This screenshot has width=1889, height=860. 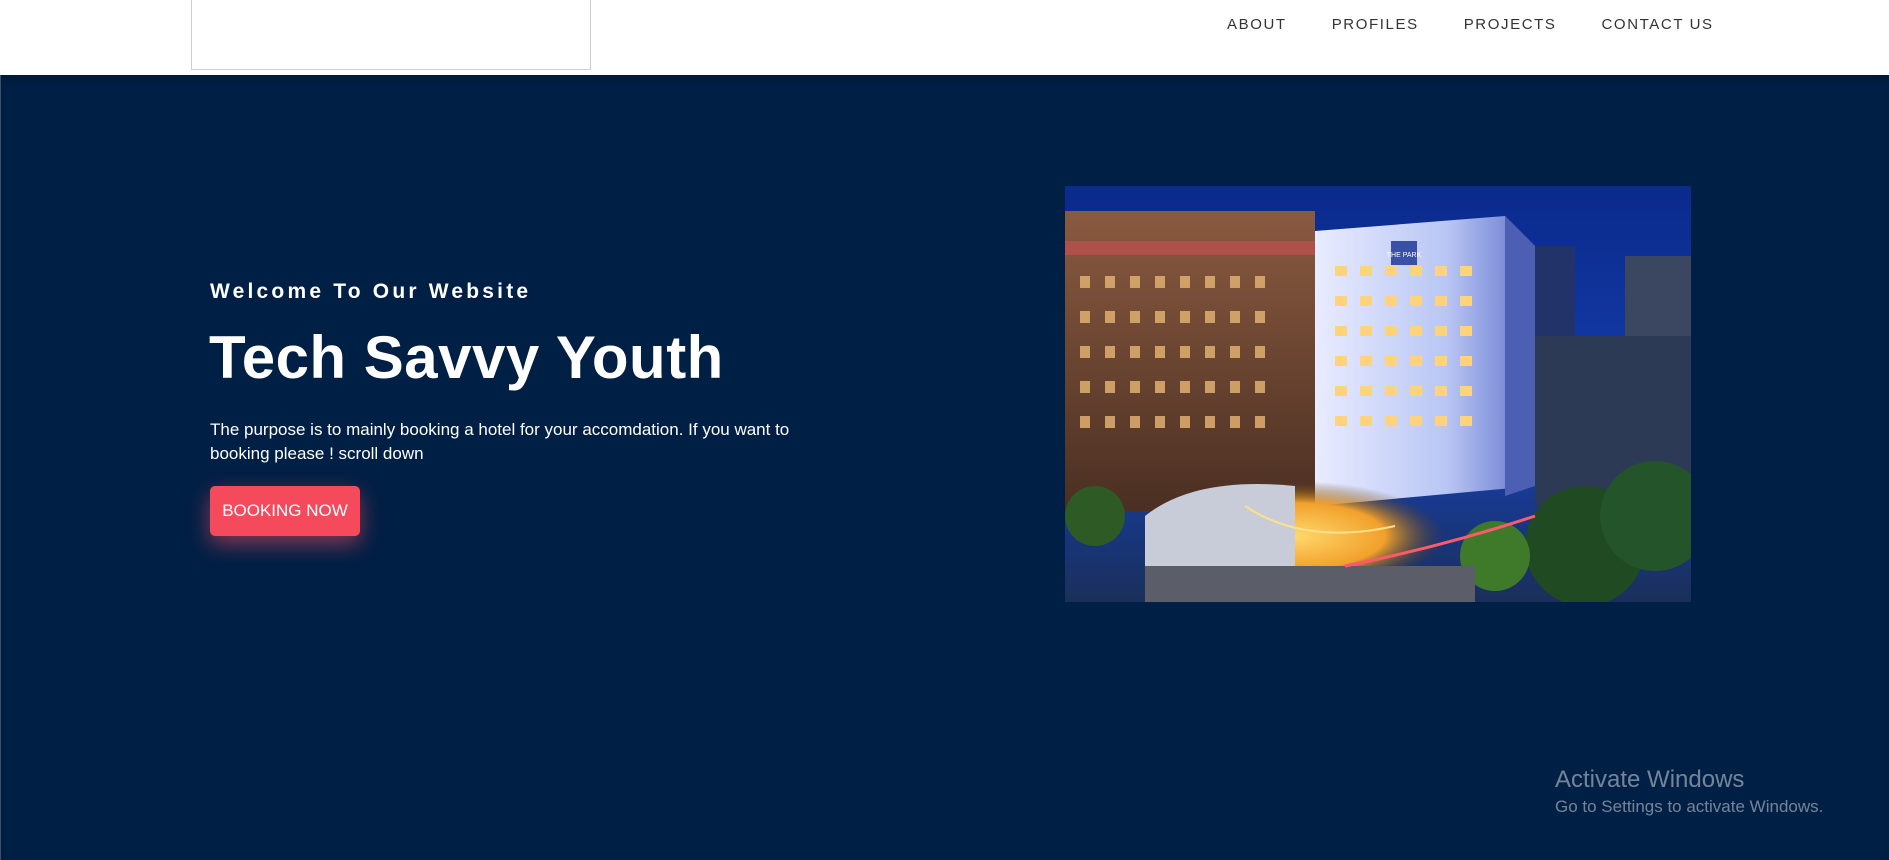 I want to click on welcome-heading: Welcome To Our Website, so click(x=371, y=291).